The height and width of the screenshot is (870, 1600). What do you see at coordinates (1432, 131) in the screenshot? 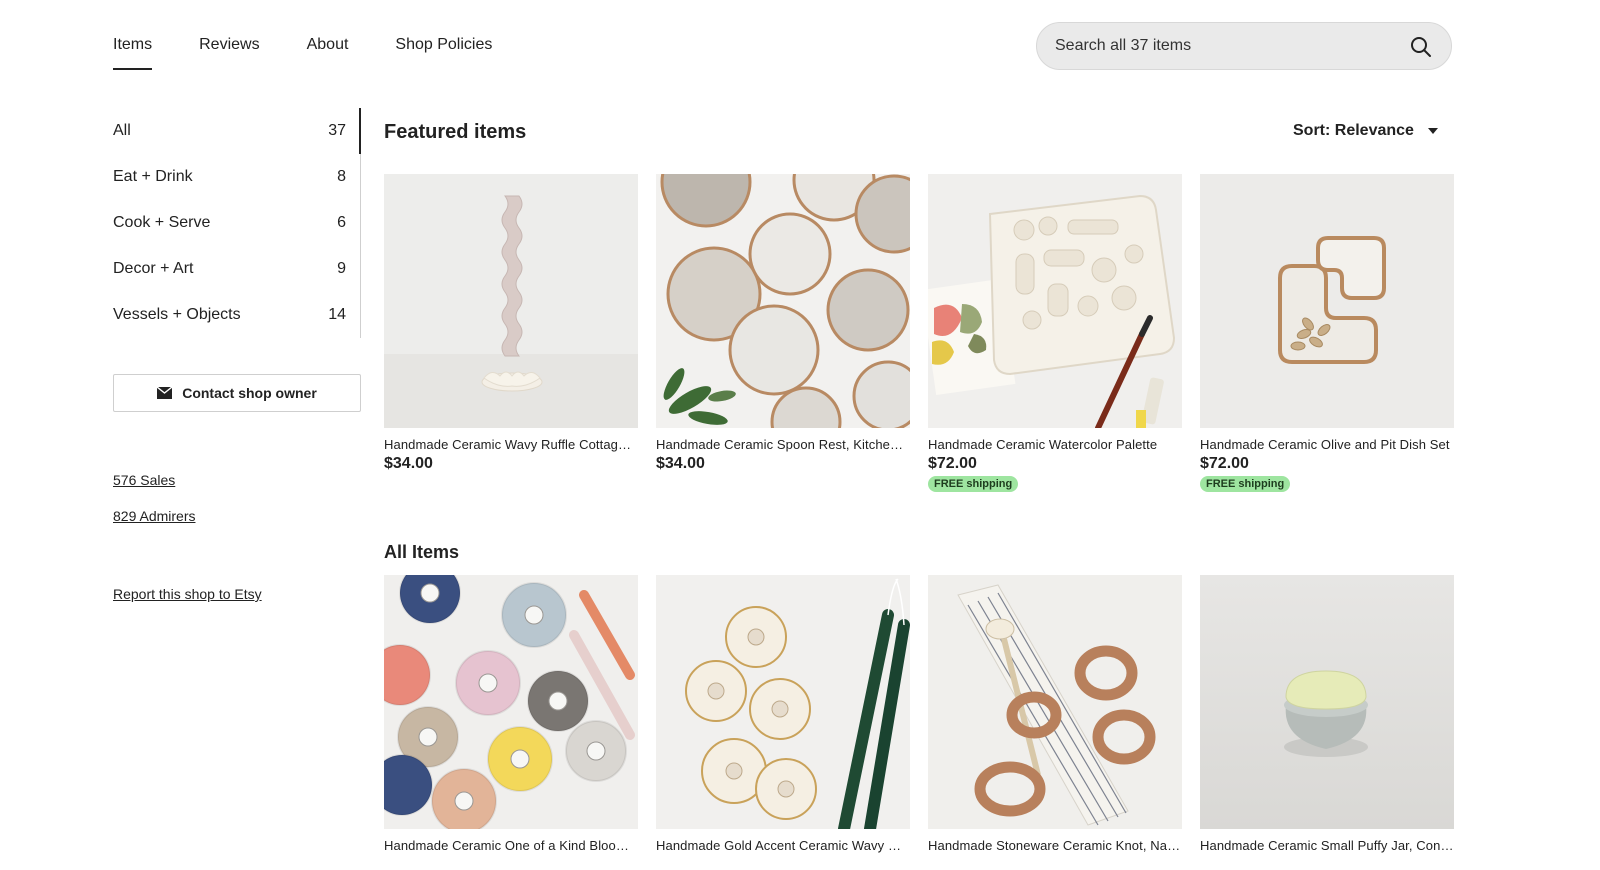
I see `caret-down-icon` at bounding box center [1432, 131].